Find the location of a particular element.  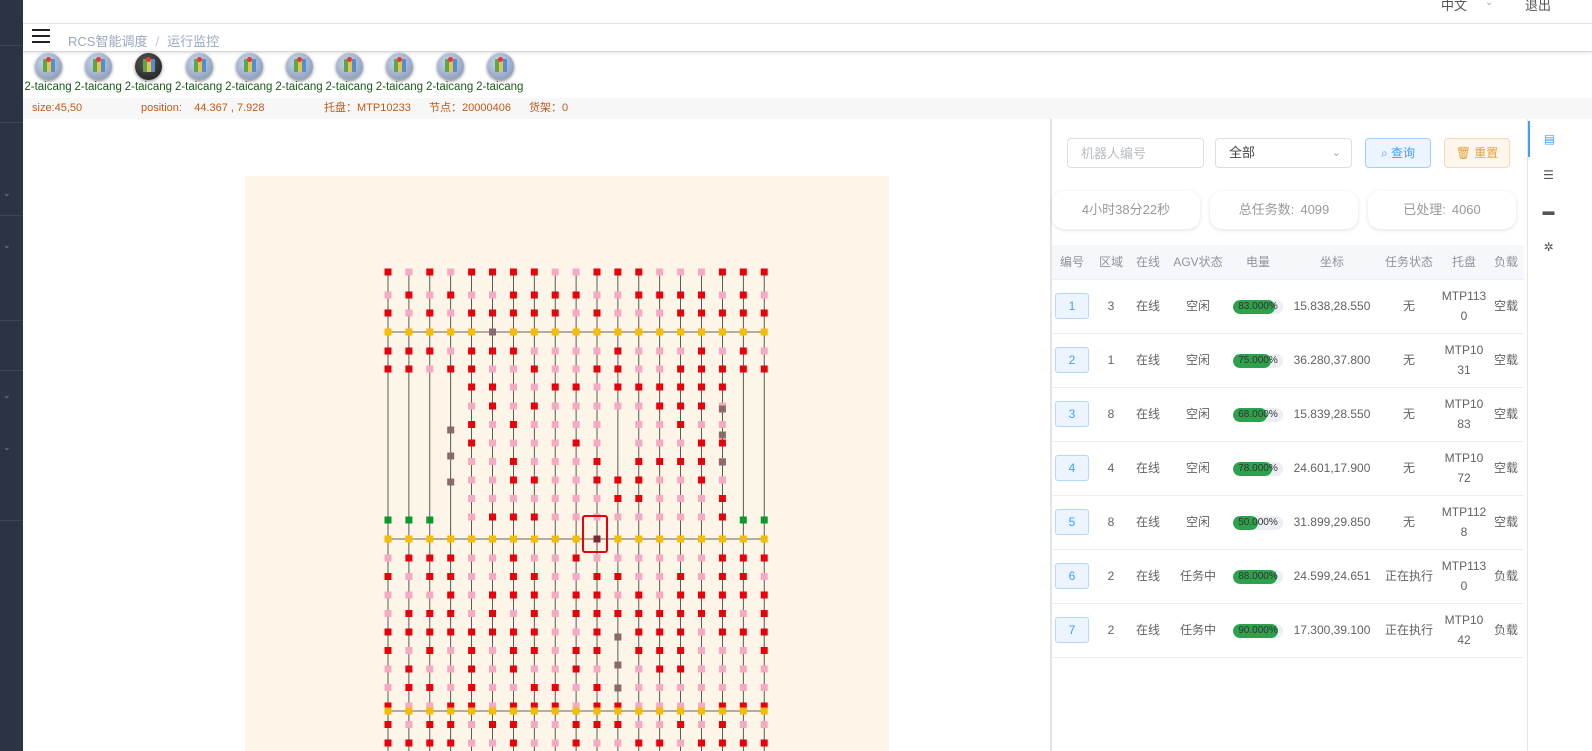

special-node is located at coordinates (618, 665).